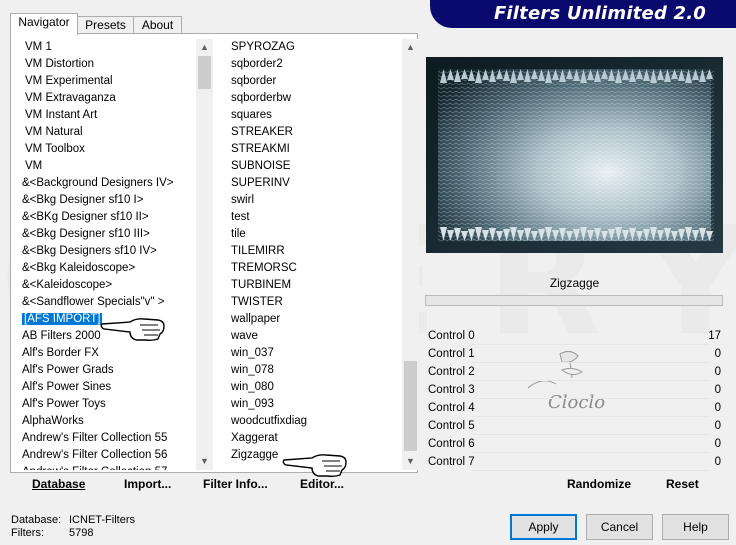  Describe the element at coordinates (575, 444) in the screenshot. I see `control-slider-row: Control 6 0` at that location.